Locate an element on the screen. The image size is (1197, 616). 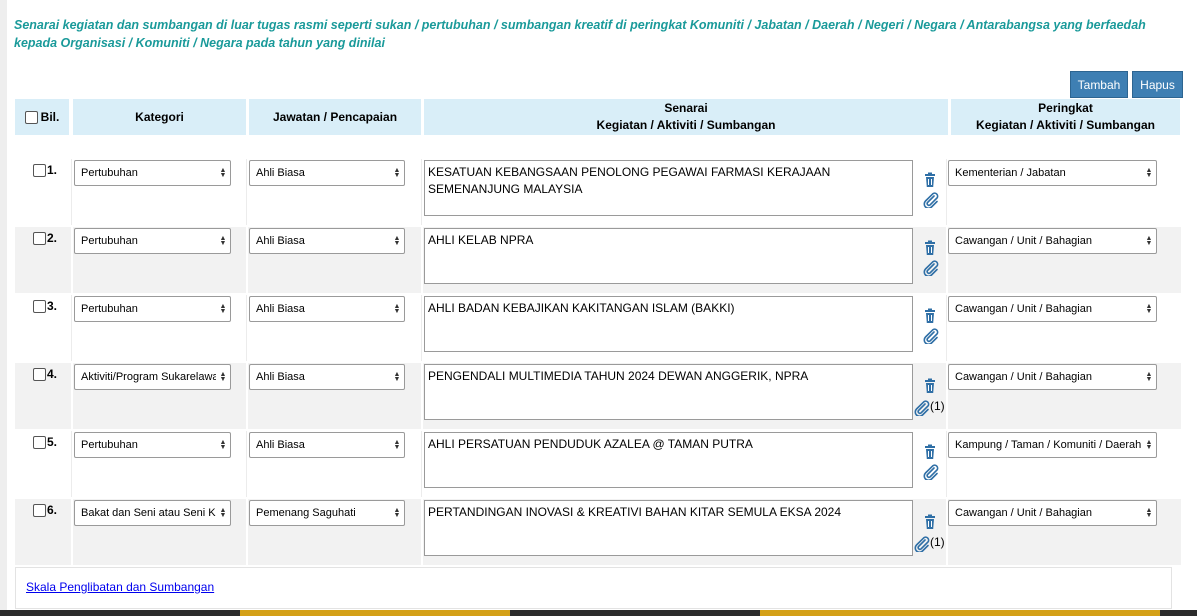
header-kategori: Kategori is located at coordinates (159, 117).